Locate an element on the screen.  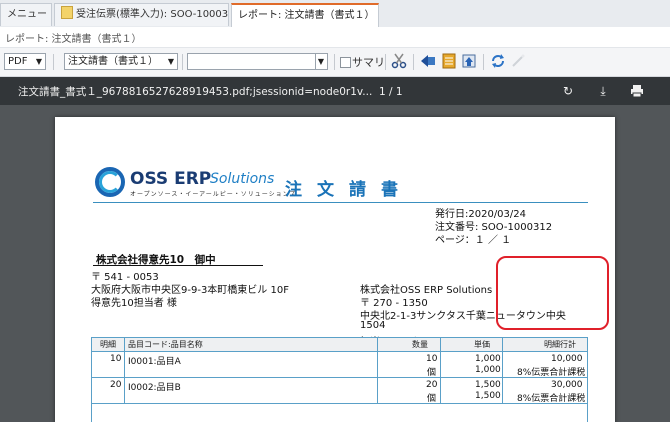
arrow-left-icon is located at coordinates (428, 61).